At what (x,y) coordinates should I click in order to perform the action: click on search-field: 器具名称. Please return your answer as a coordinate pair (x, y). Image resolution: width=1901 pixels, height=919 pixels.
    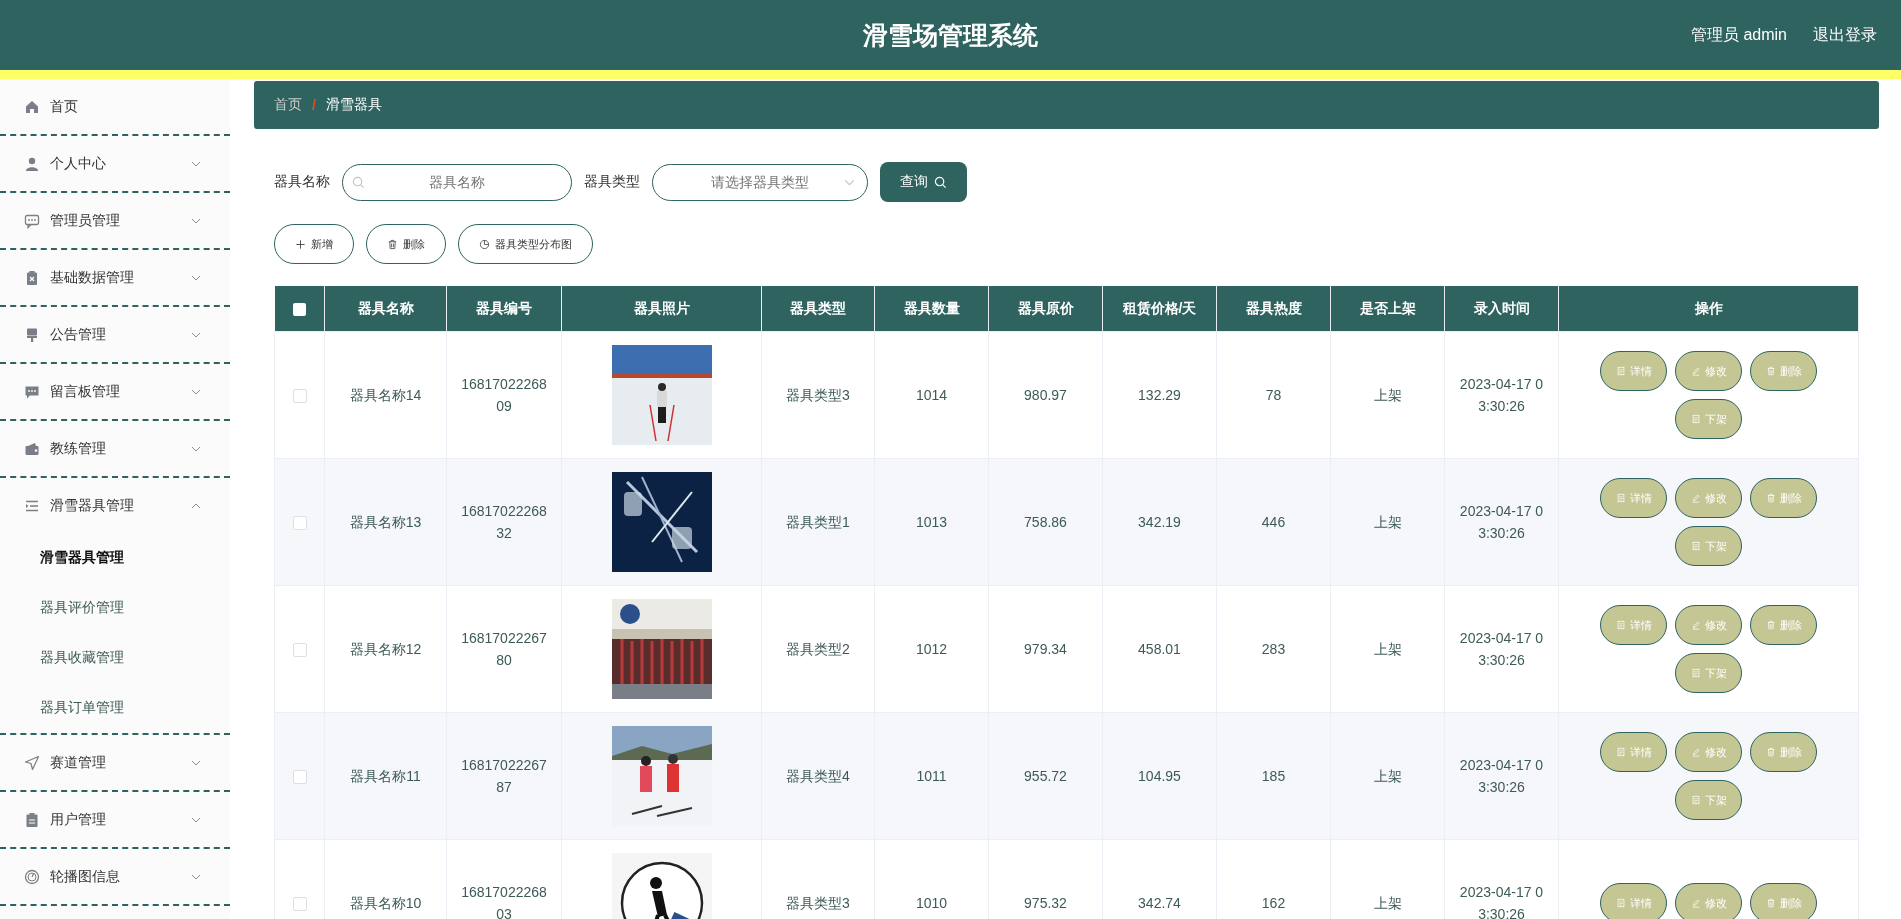
    Looking at the image, I should click on (457, 182).